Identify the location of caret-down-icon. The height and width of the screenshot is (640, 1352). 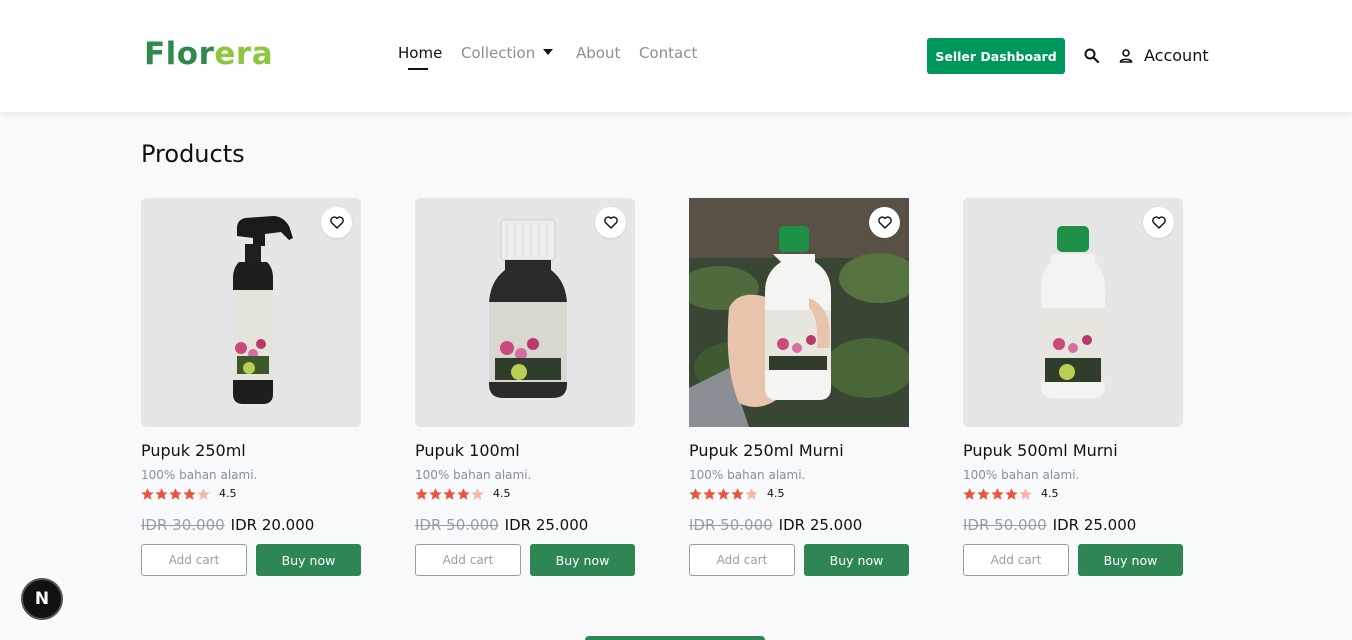
(548, 51).